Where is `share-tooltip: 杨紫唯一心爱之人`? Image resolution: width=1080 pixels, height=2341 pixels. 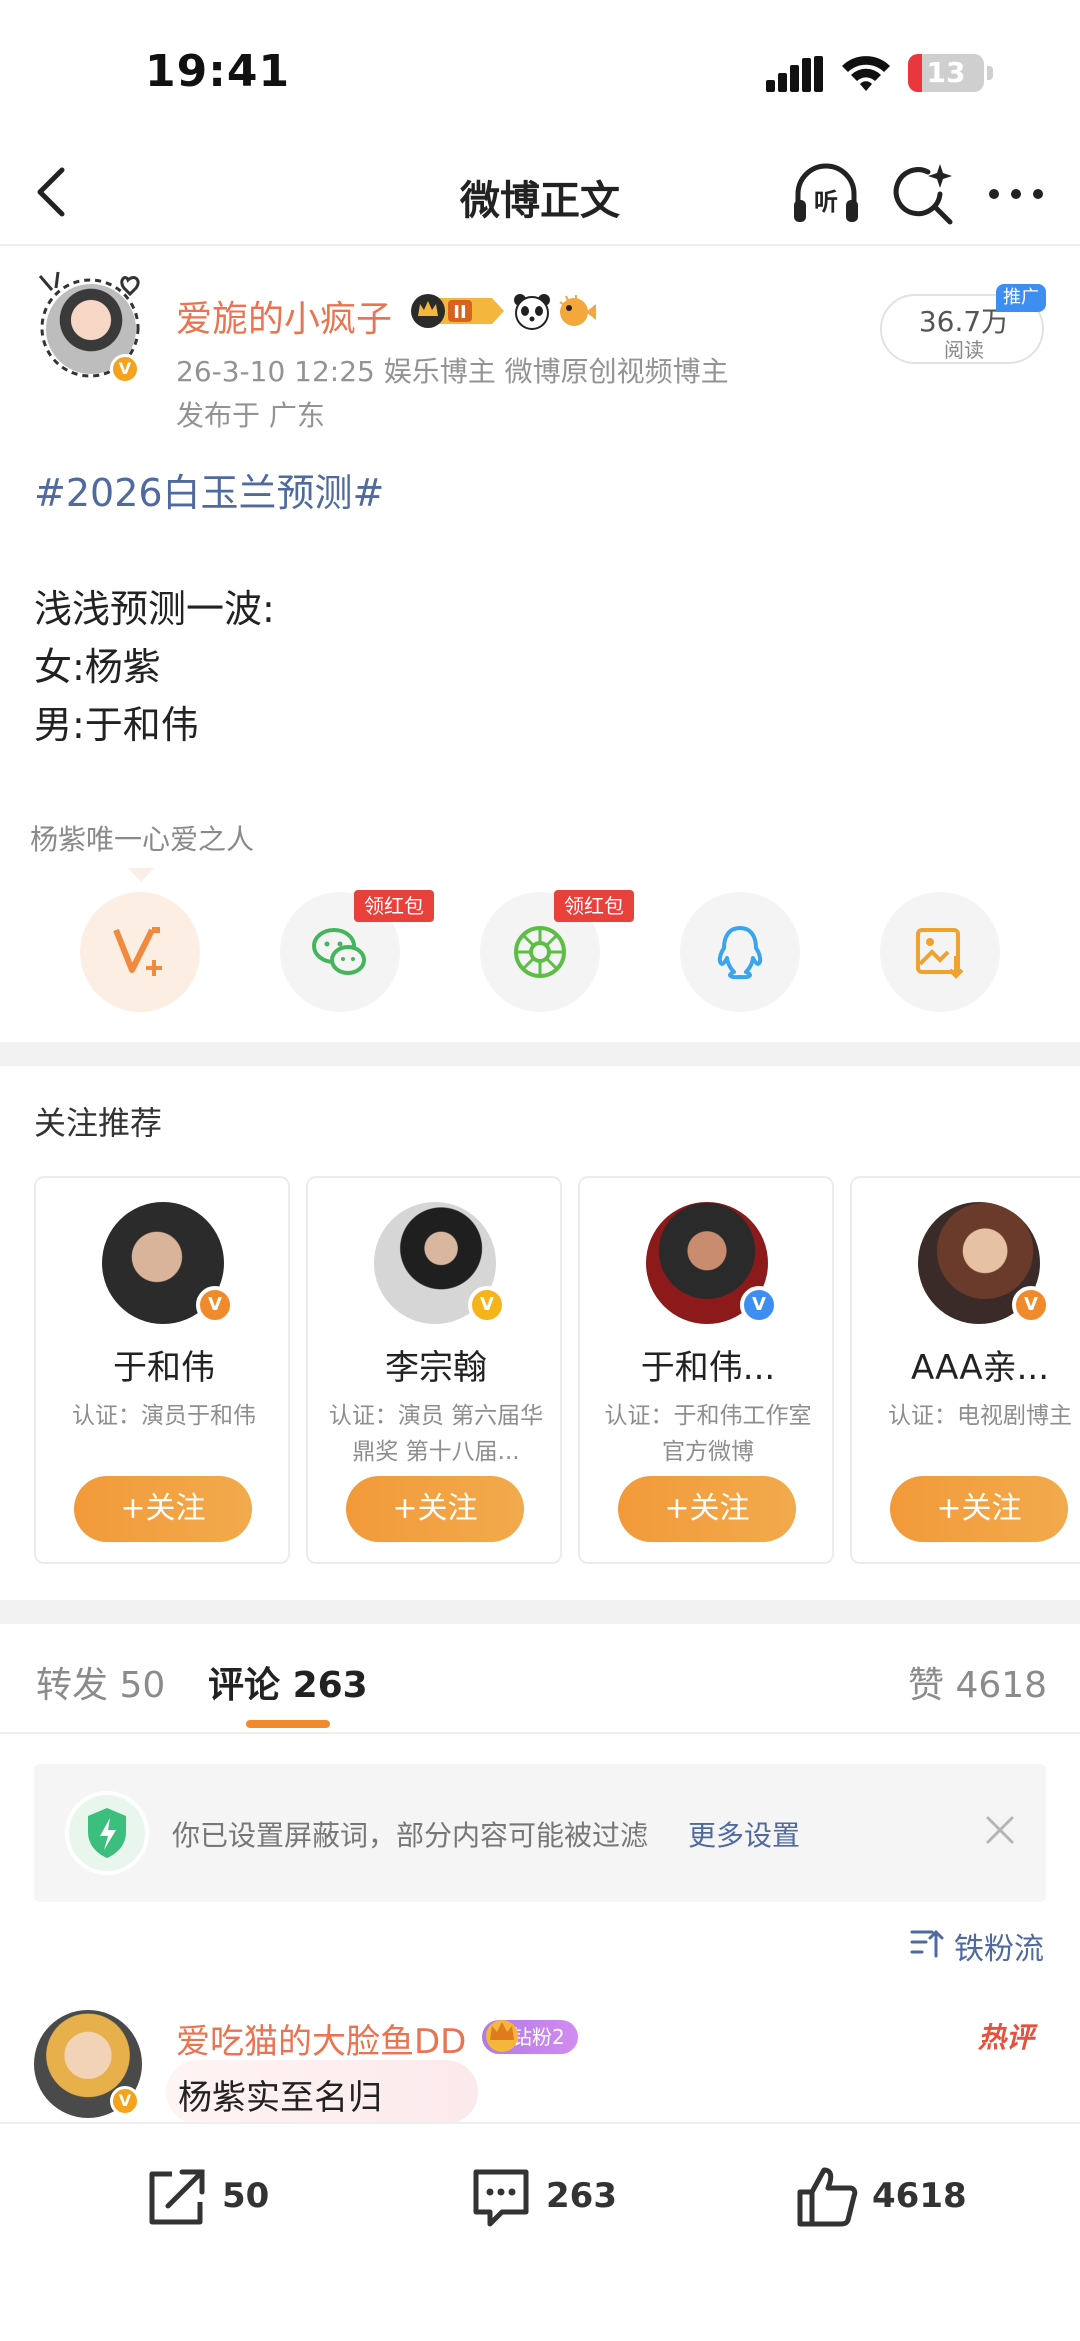
share-tooltip: 杨紫唯一心爱之人 is located at coordinates (142, 839).